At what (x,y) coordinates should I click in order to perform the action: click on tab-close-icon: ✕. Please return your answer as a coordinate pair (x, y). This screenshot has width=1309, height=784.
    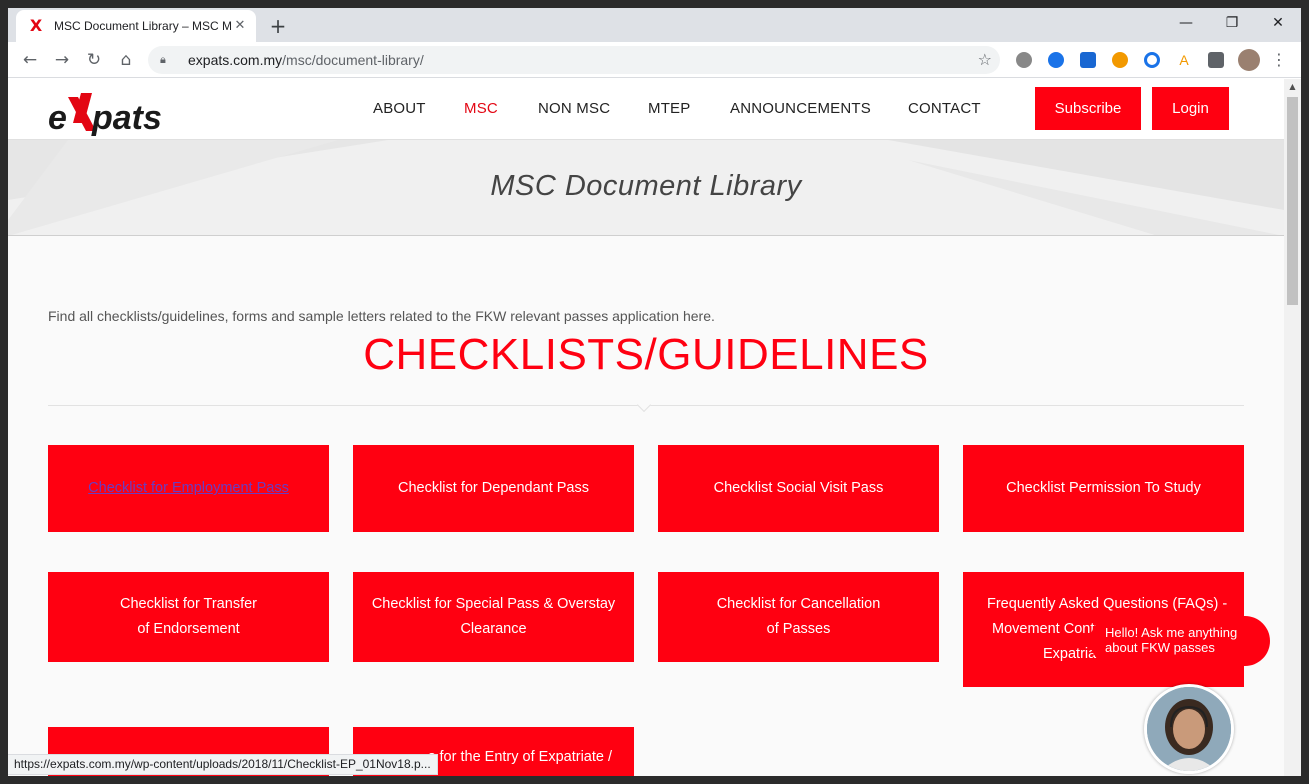
    Looking at the image, I should click on (240, 26).